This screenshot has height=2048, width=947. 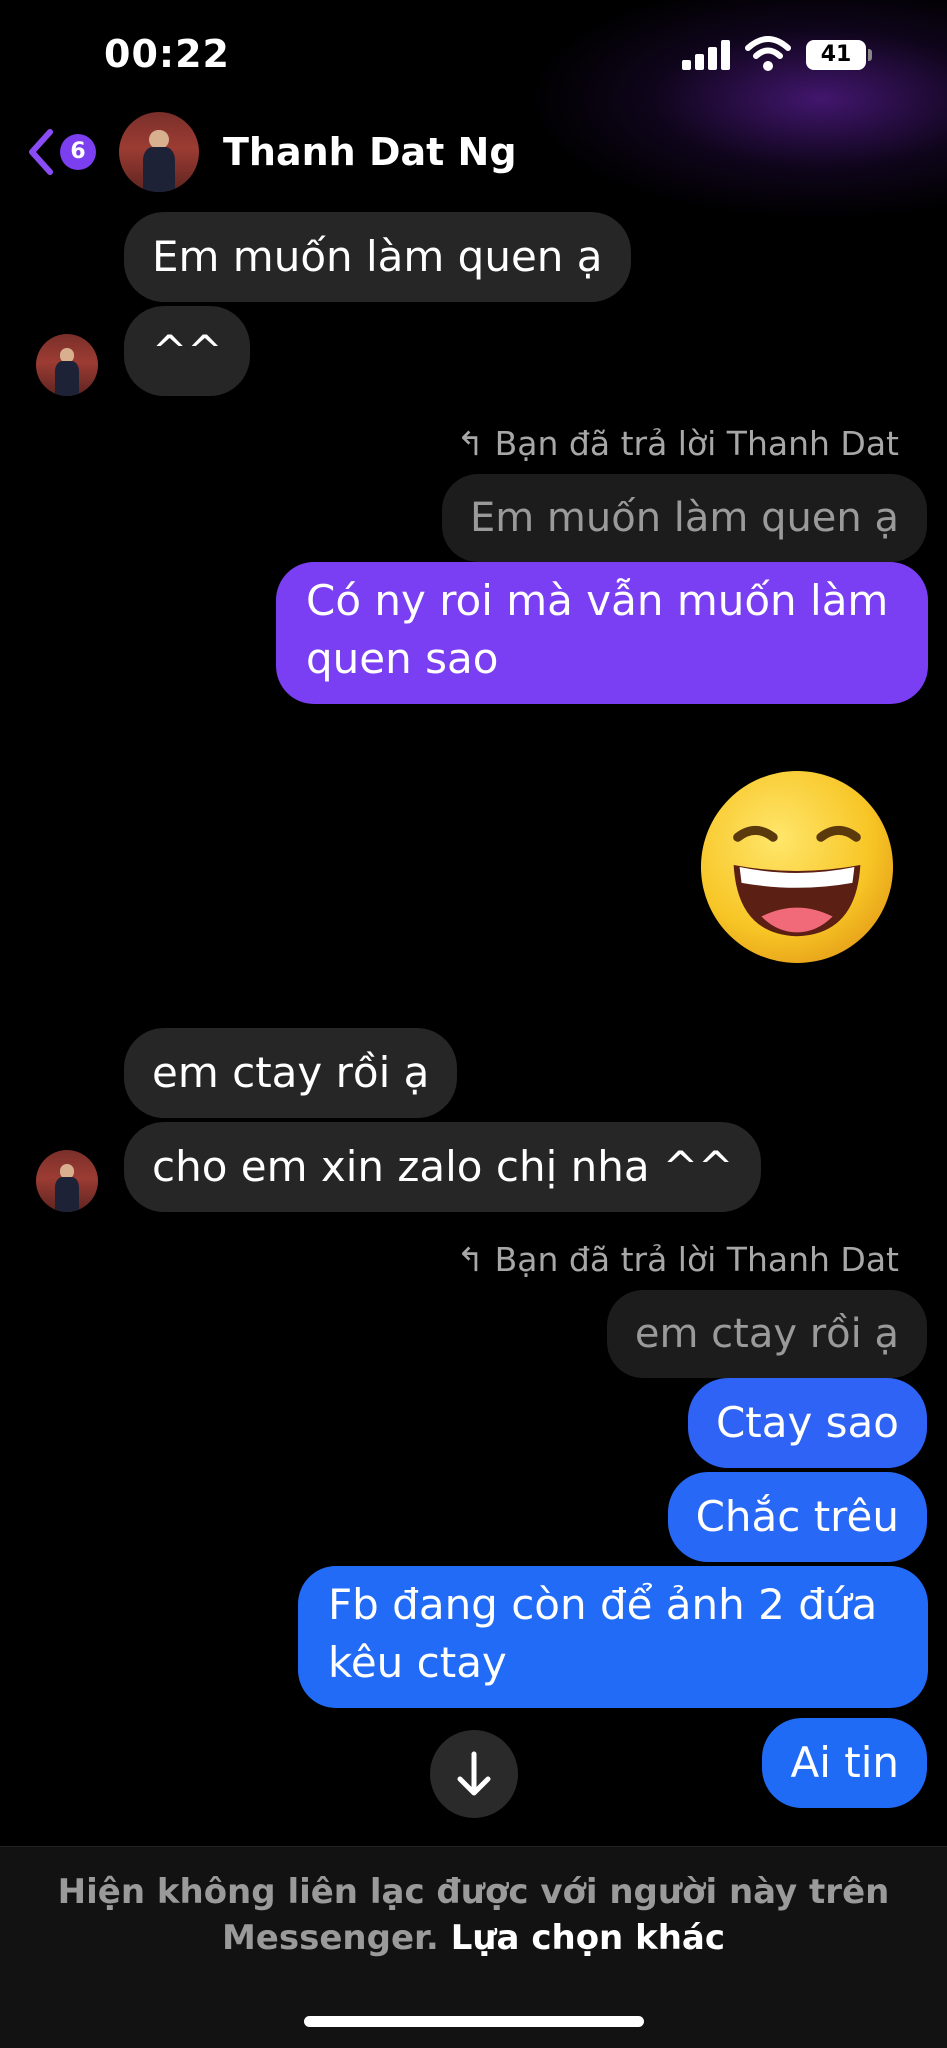 I want to click on home-indicator, so click(x=474, y=2021).